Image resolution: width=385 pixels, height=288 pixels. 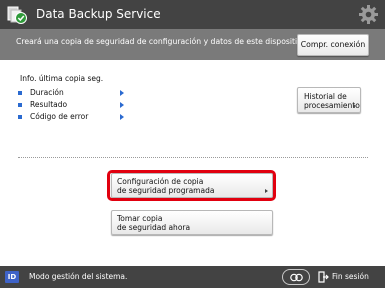 What do you see at coordinates (47, 92) in the screenshot?
I see `info-item-label: Duración` at bounding box center [47, 92].